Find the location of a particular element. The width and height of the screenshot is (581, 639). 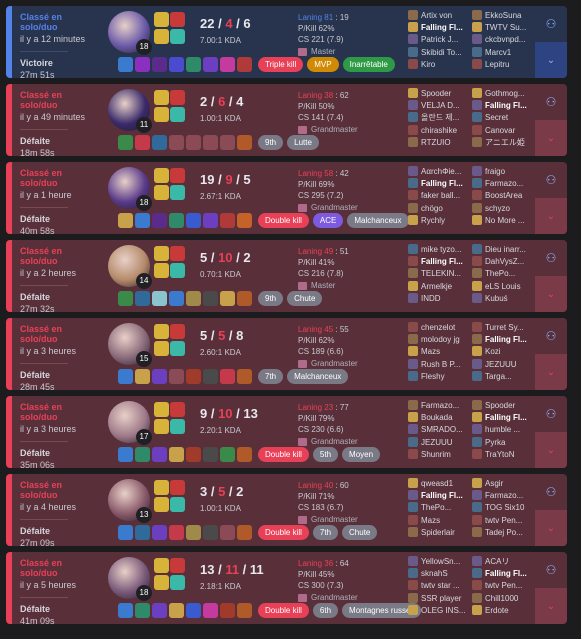

player-name: sknahS is located at coordinates (434, 573).